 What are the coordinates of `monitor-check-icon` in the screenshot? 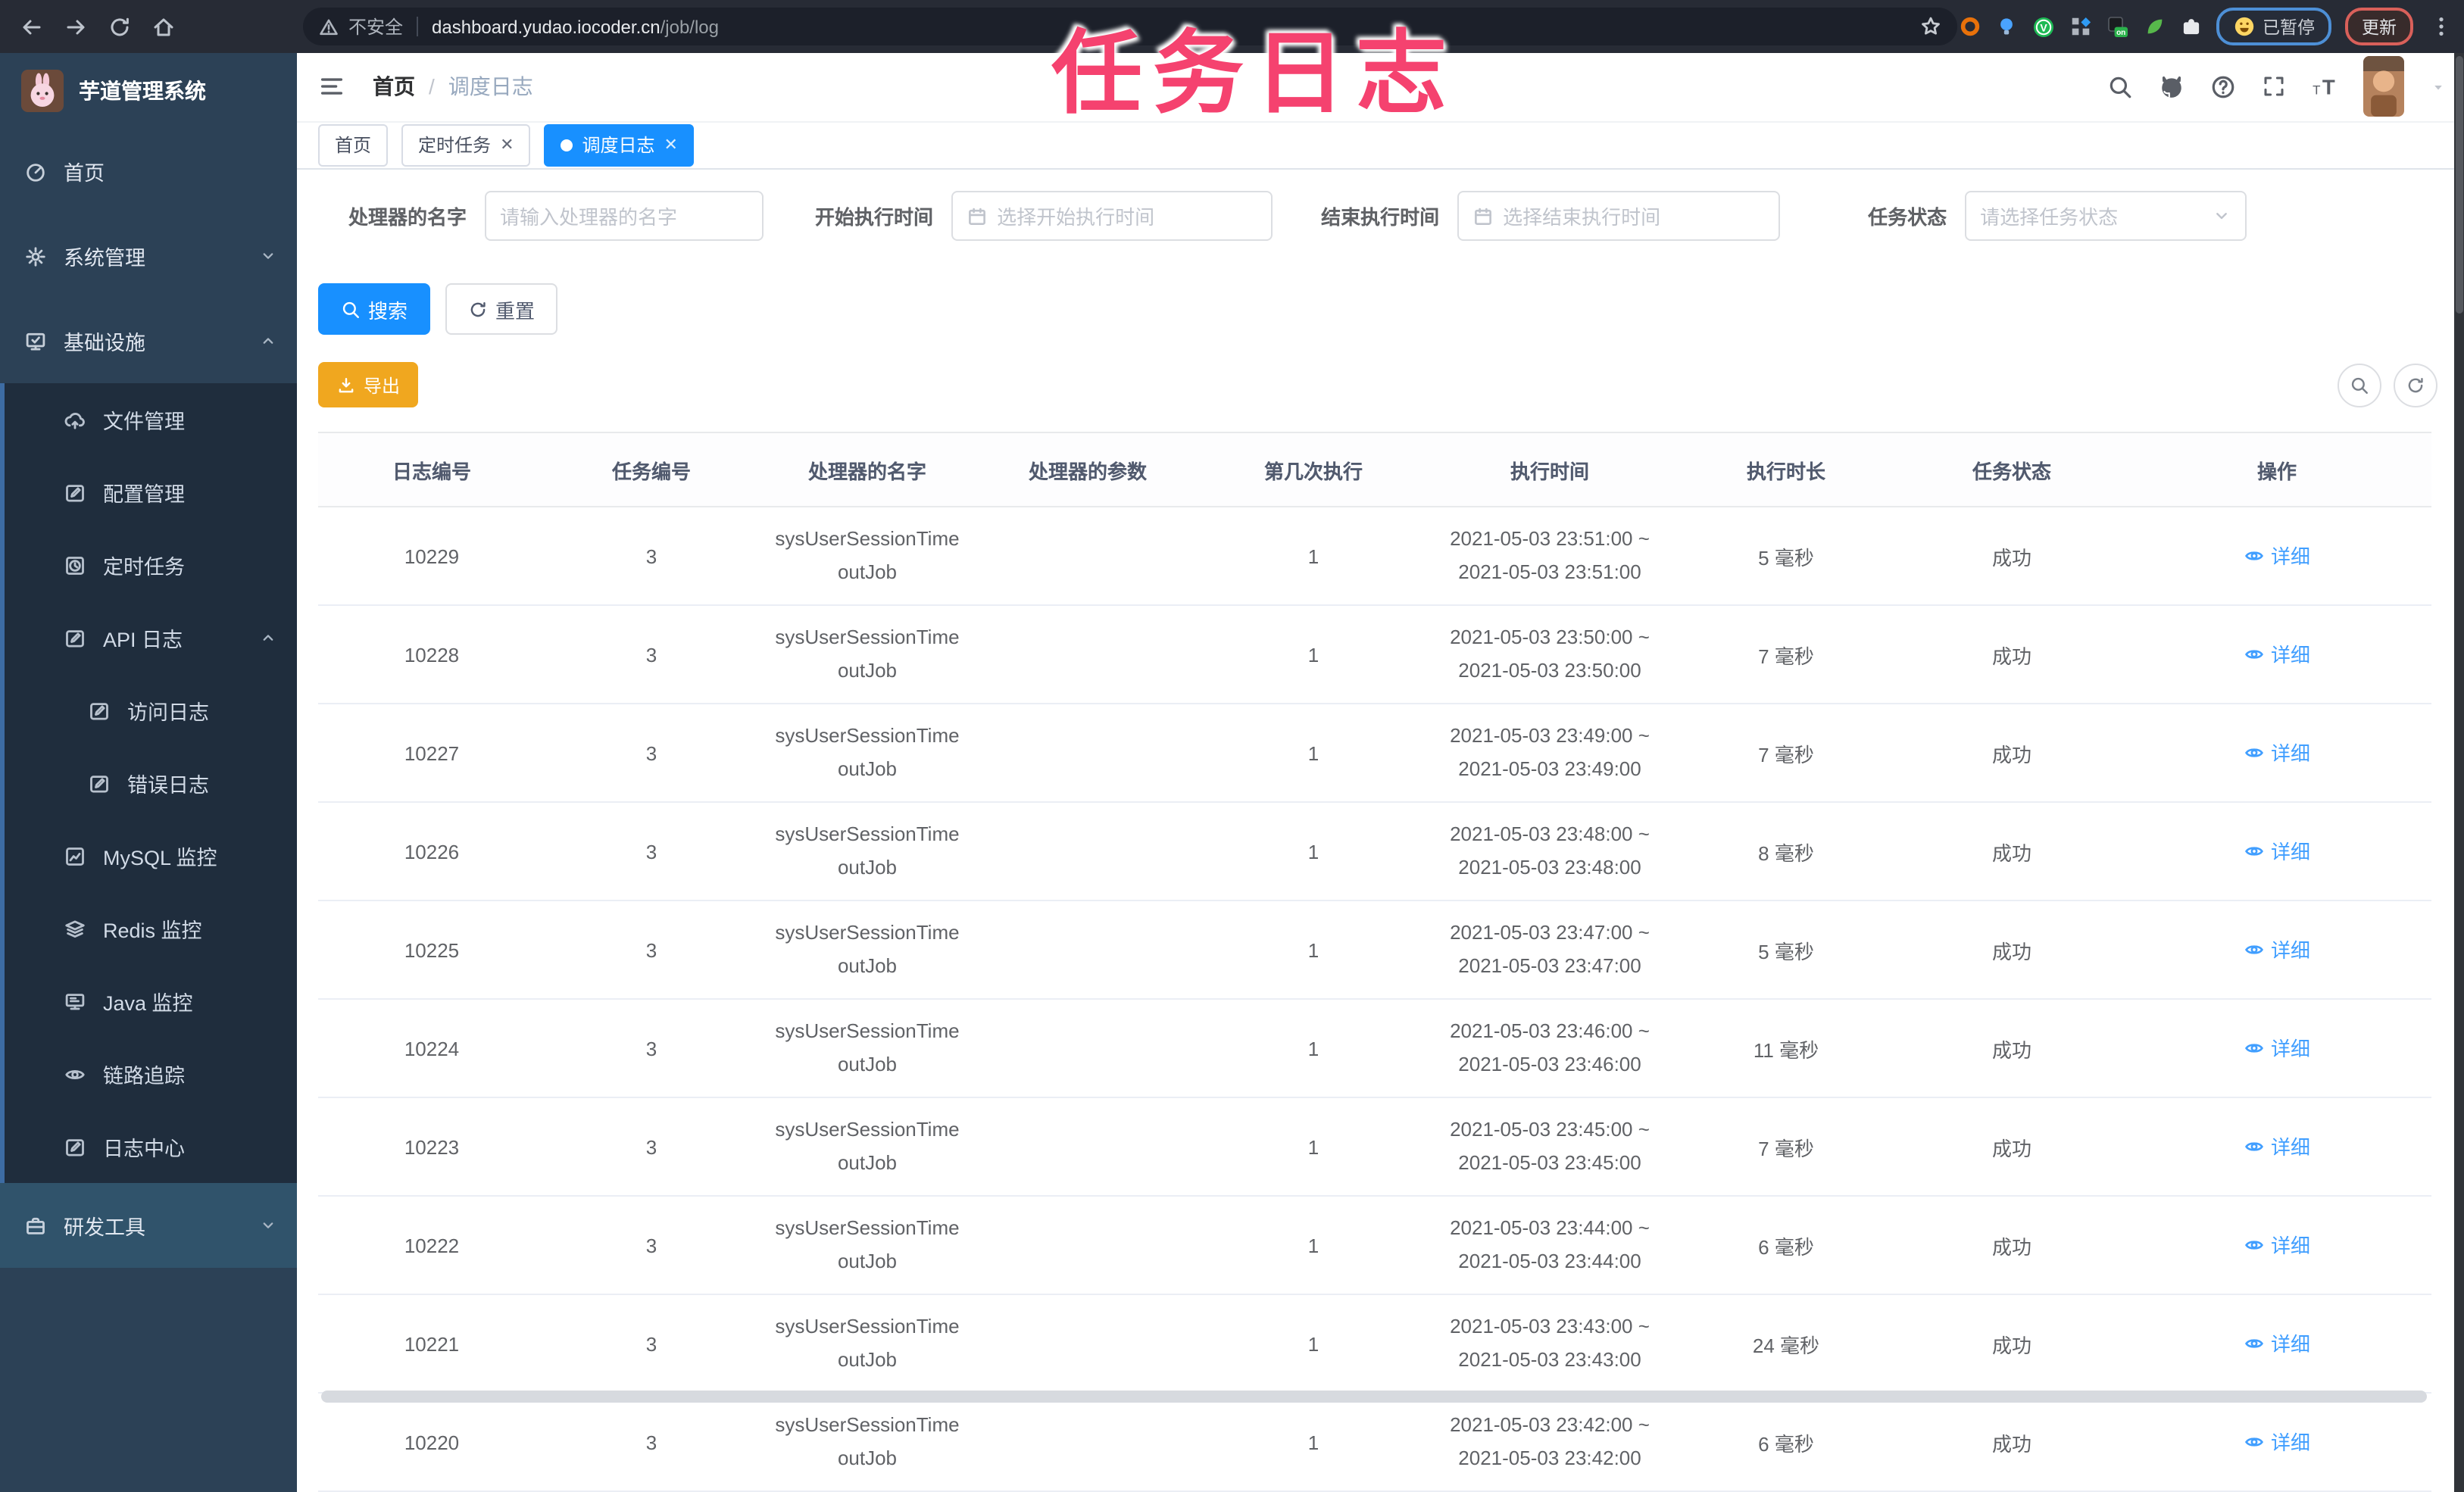 It's located at (35, 341).